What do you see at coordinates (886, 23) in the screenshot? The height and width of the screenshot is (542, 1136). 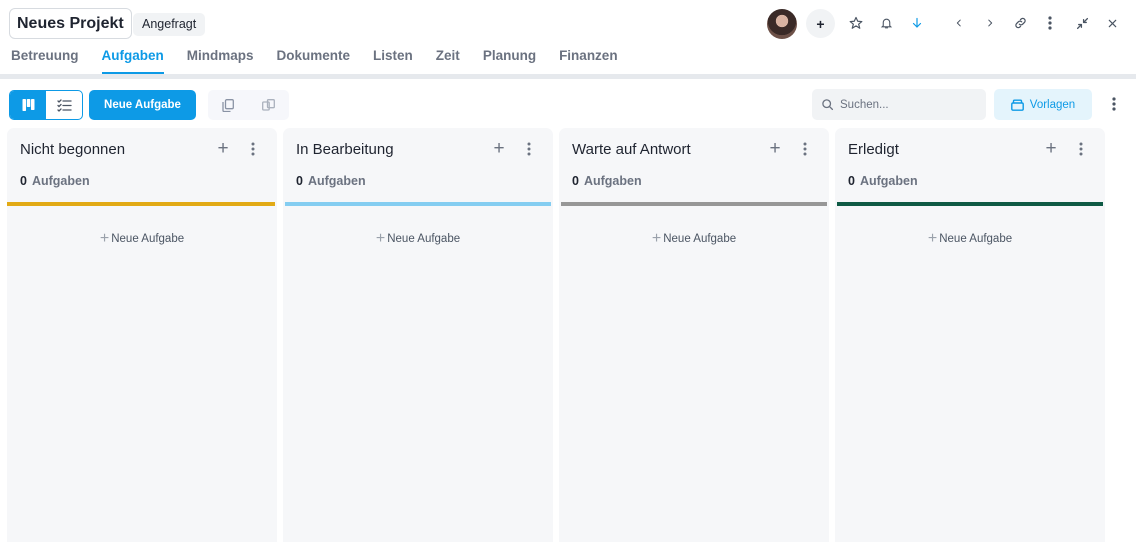 I see `bell-icon` at bounding box center [886, 23].